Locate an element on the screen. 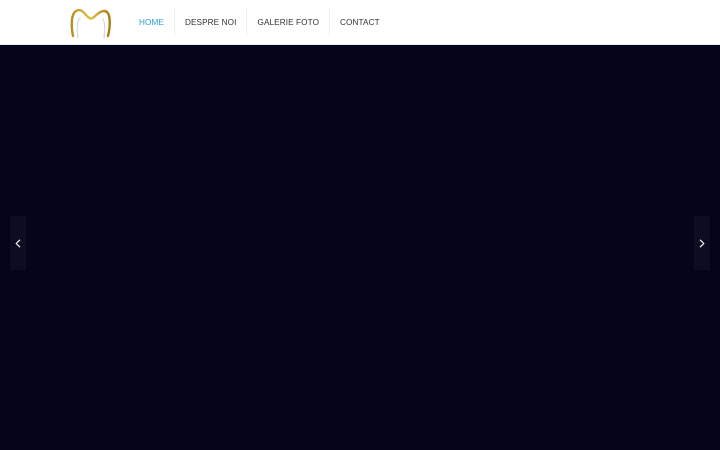 The width and height of the screenshot is (720, 450). slider-next-button is located at coordinates (702, 243).